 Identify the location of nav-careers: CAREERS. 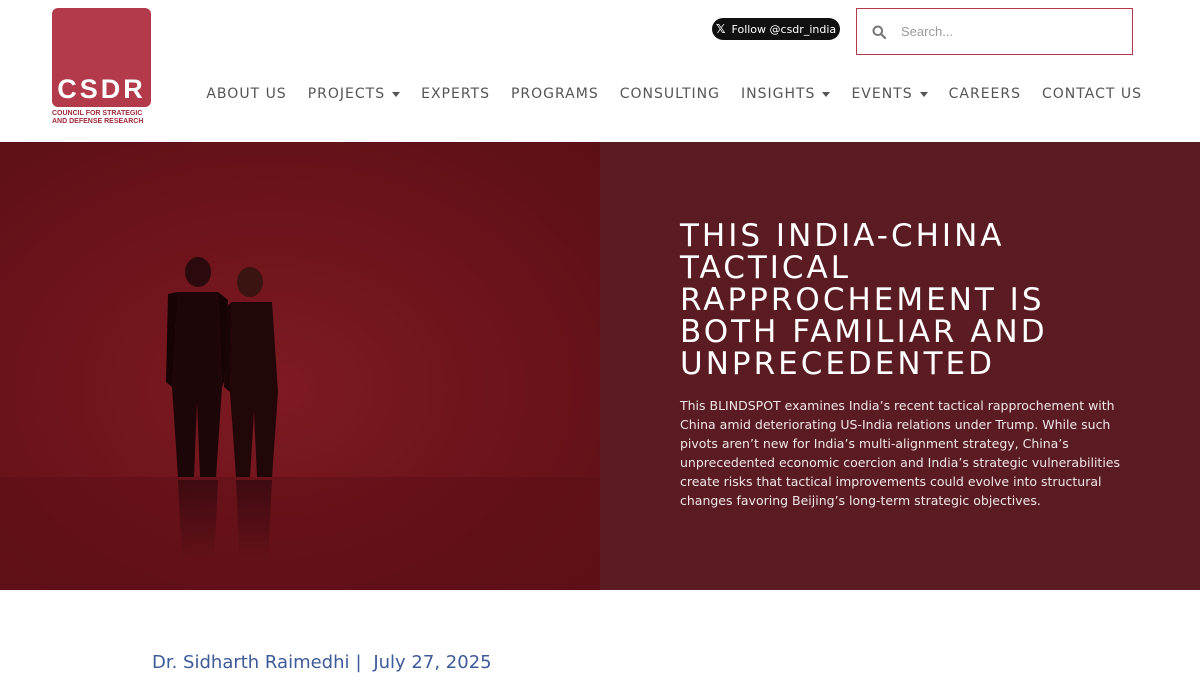
(985, 94).